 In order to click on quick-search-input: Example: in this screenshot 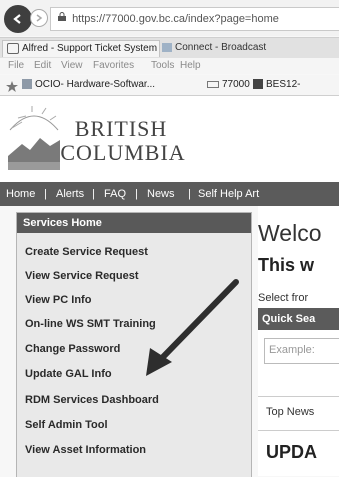, I will do `click(301, 351)`.